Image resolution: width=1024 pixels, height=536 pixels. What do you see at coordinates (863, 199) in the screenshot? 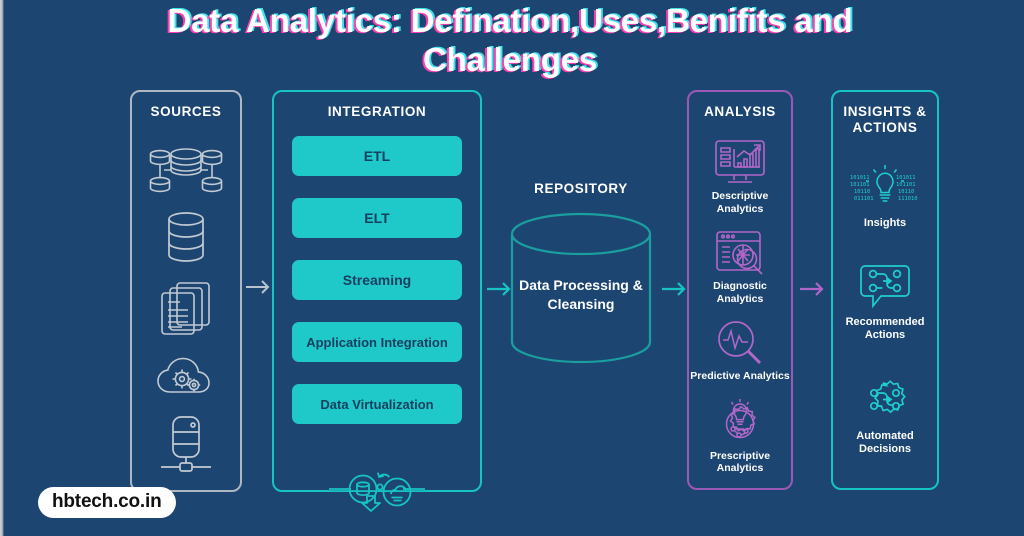
I see `svg-text: 011101` at bounding box center [863, 199].